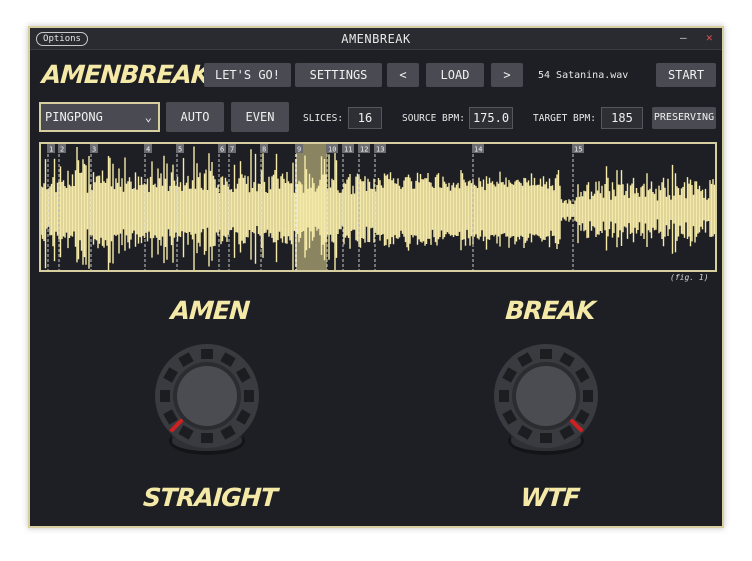 This screenshot has width=752, height=561. What do you see at coordinates (478, 150) in the screenshot?
I see `slice-marker-label: 14` at bounding box center [478, 150].